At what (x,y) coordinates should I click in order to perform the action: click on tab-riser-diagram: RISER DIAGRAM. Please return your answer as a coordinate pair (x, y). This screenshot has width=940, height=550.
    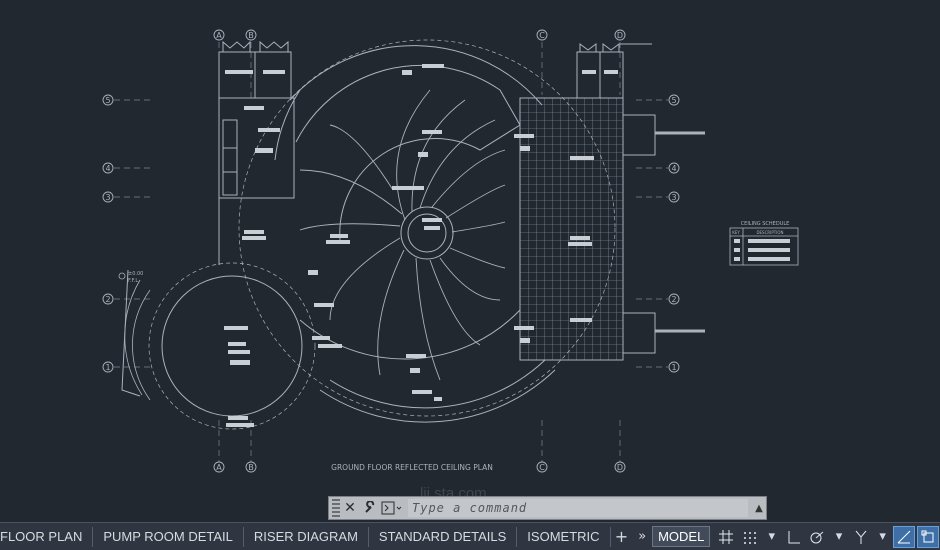
    Looking at the image, I should click on (306, 536).